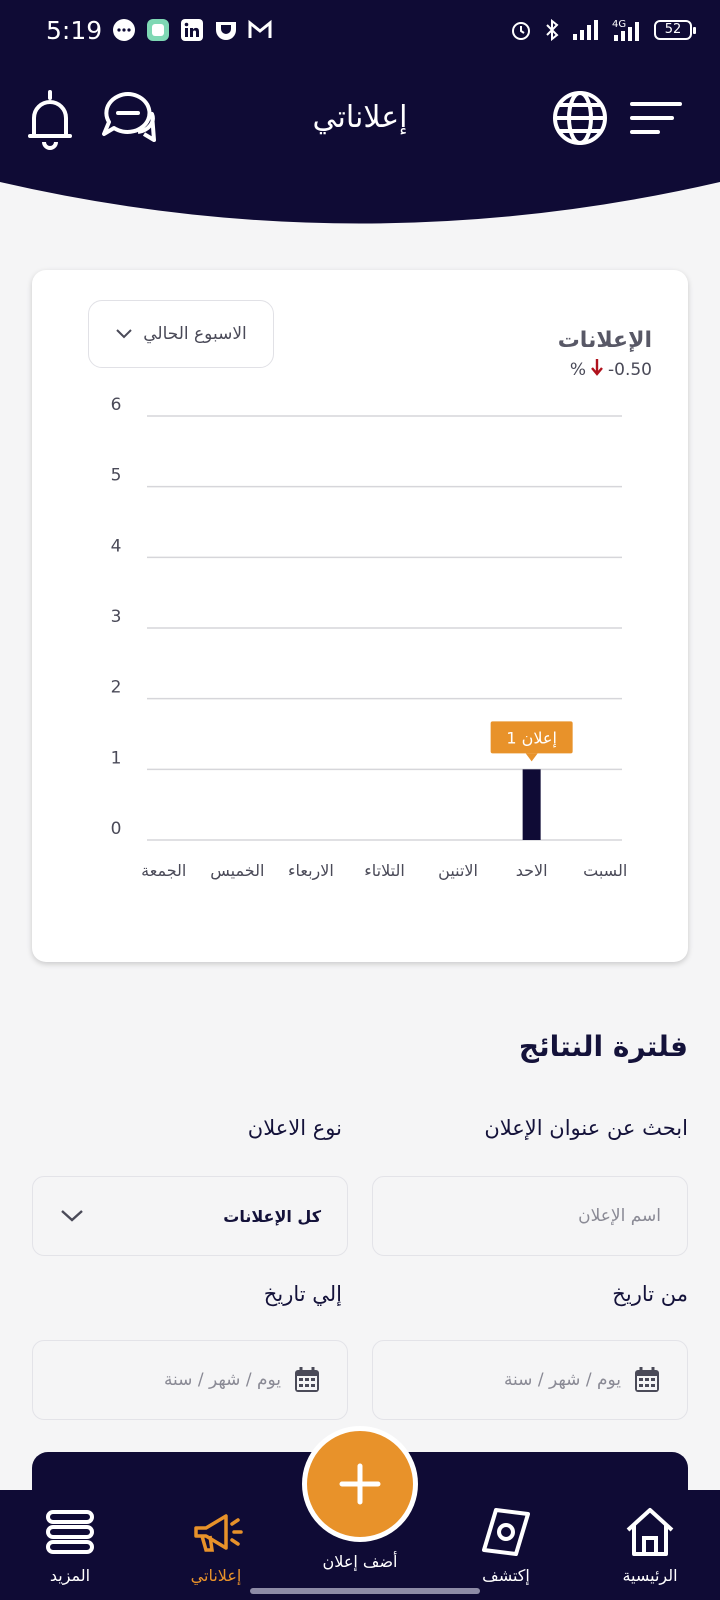 Image resolution: width=720 pixels, height=1600 pixels. What do you see at coordinates (116, 405) in the screenshot?
I see `y-tick-label: 6` at bounding box center [116, 405].